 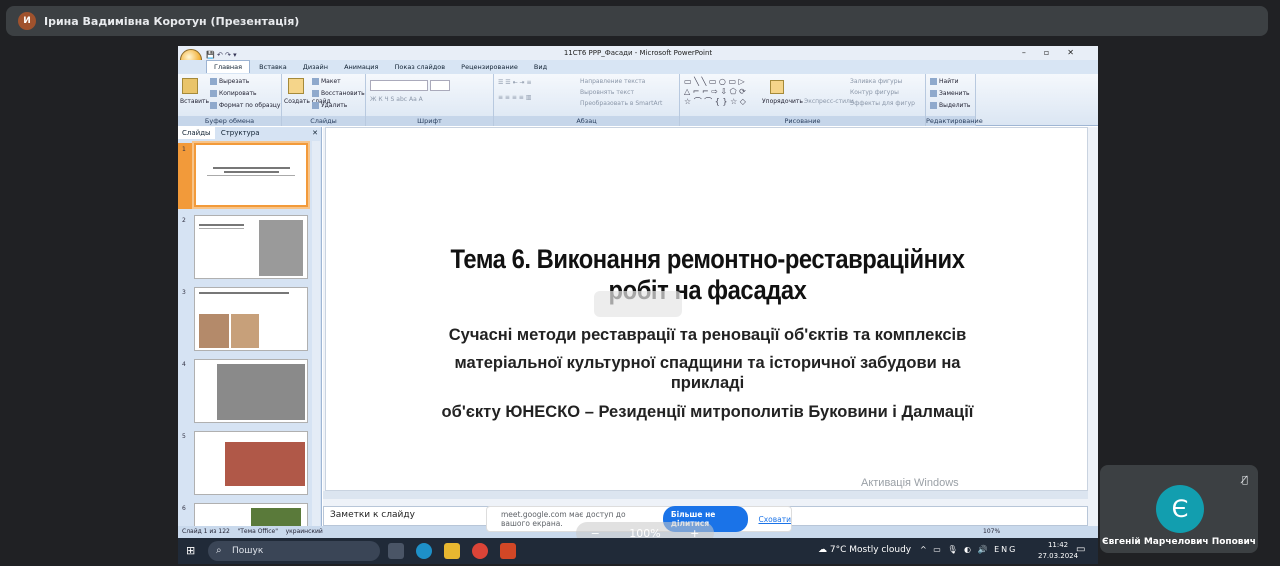 What do you see at coordinates (194, 101) in the screenshot?
I see `paste-button: Вставить` at bounding box center [194, 101].